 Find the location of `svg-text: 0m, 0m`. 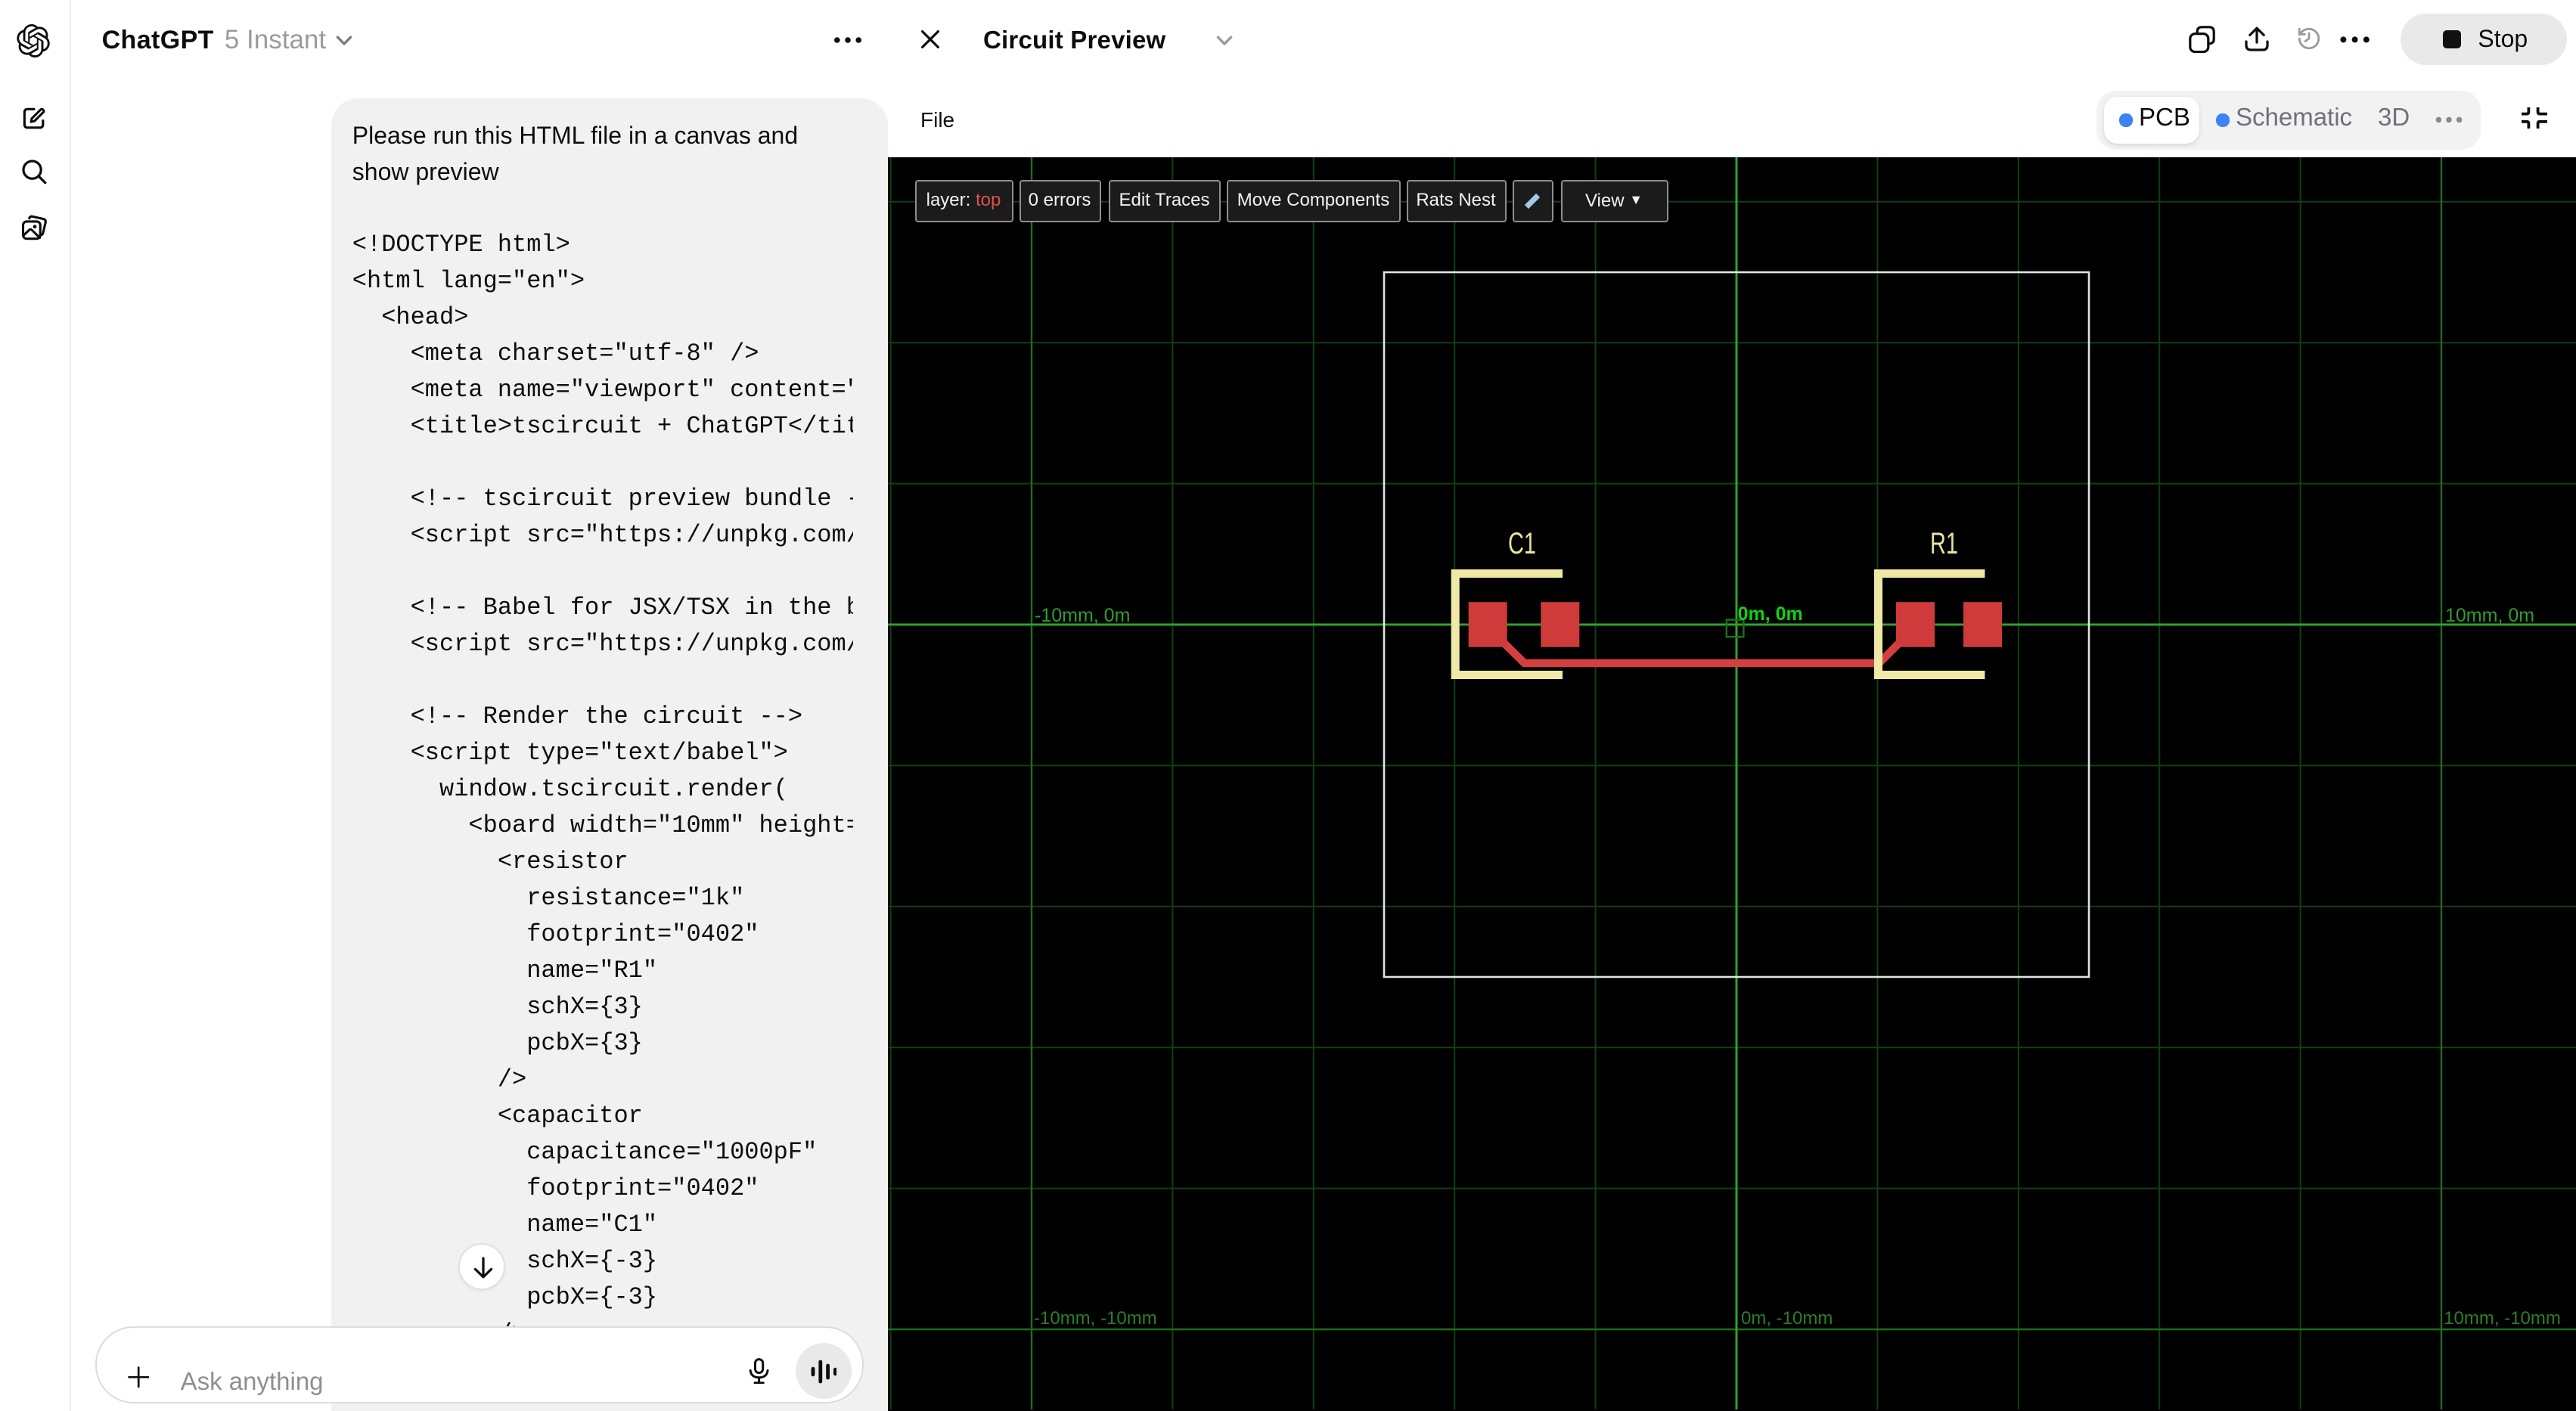

svg-text: 0m, 0m is located at coordinates (1770, 614).